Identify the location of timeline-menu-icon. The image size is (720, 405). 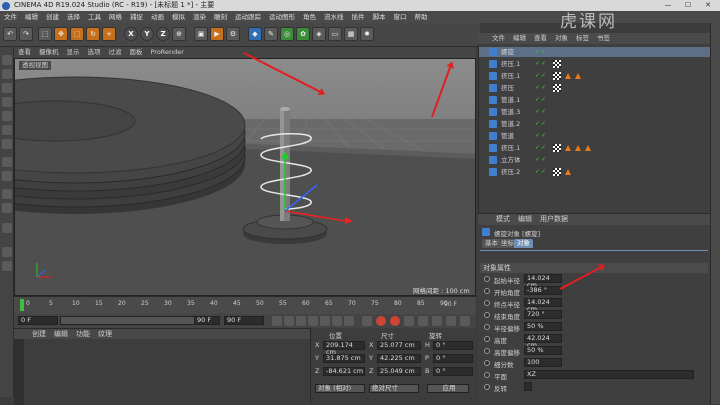
(465, 321).